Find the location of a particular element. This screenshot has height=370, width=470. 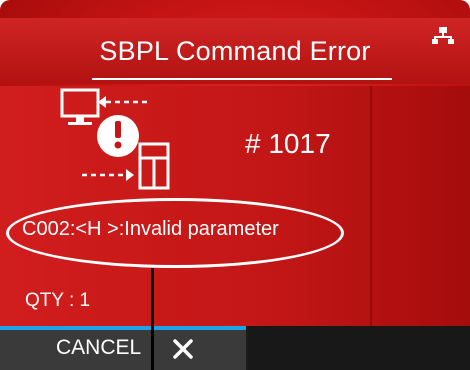

quantity-label: QTY : 1 is located at coordinates (58, 300).